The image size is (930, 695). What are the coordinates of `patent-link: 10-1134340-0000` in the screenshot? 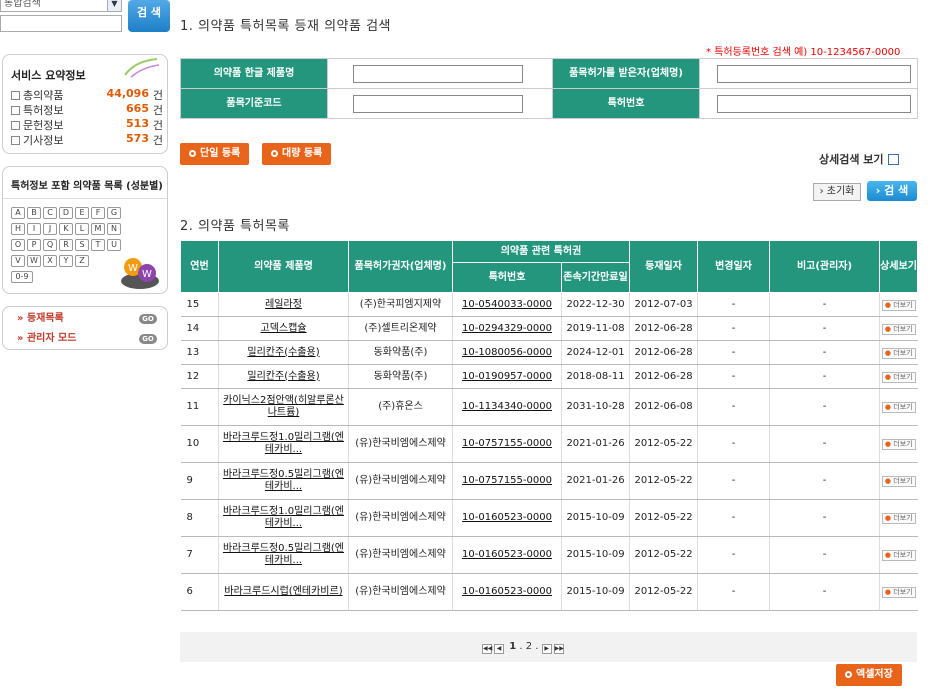 It's located at (507, 406).